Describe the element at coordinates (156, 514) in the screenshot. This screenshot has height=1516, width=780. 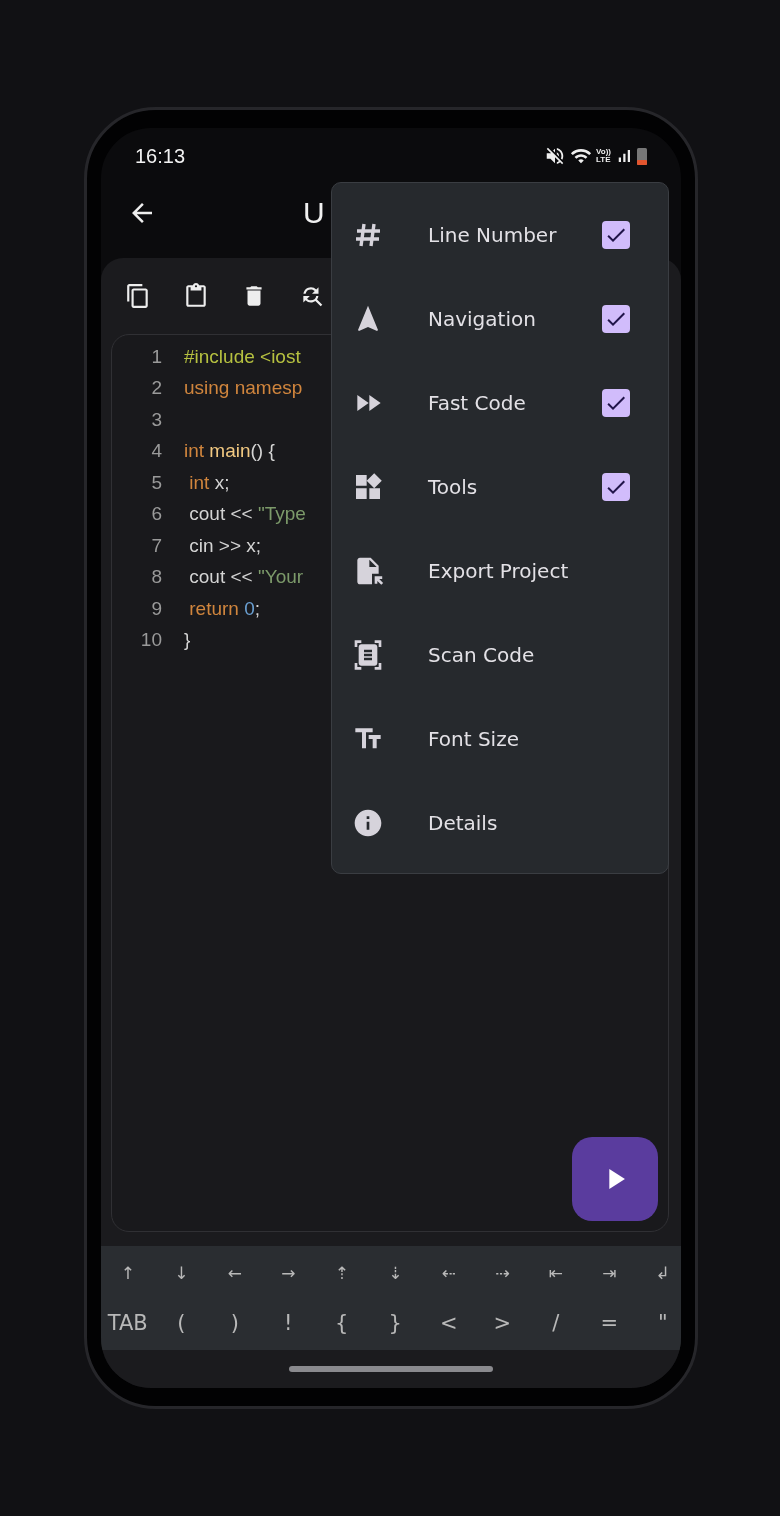
I see `line-number: 6` at that location.